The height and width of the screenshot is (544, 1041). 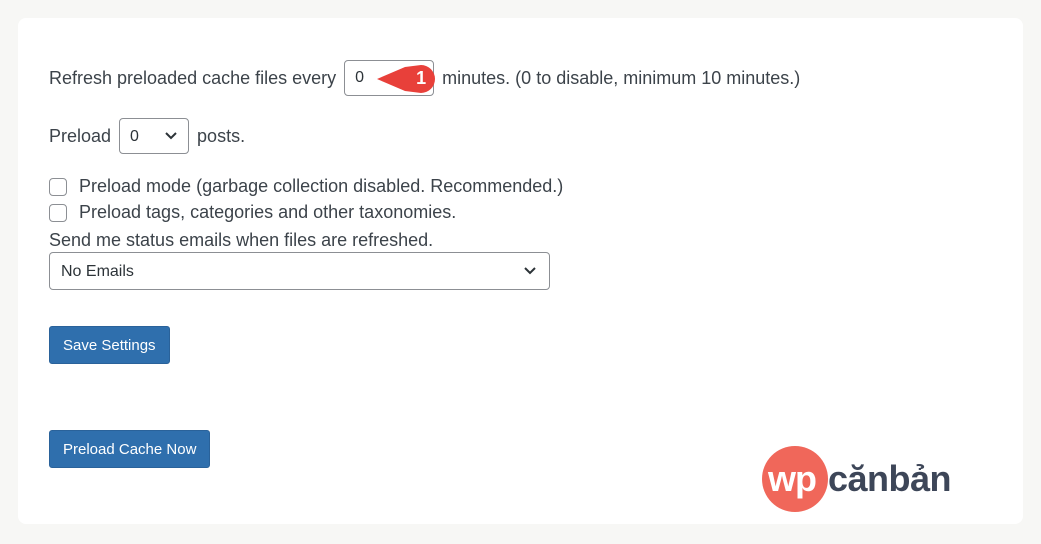 I want to click on refresh-interval-input: 0 1, so click(x=390, y=78).